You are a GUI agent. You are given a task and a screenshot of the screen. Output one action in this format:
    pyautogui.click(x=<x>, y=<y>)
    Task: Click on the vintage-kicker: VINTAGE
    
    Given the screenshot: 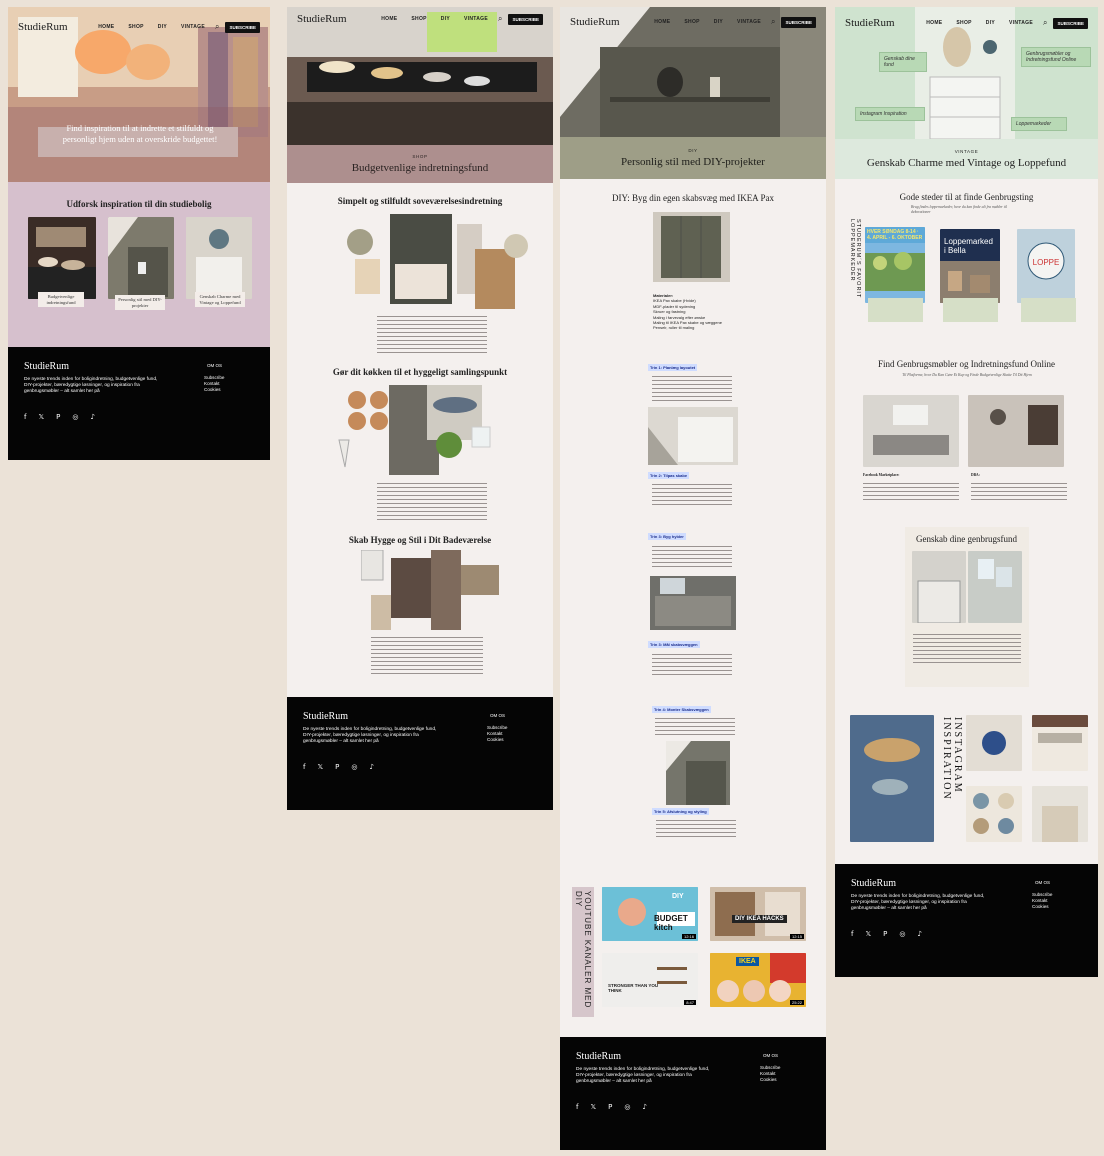 What is the action you would take?
    pyautogui.click(x=966, y=151)
    